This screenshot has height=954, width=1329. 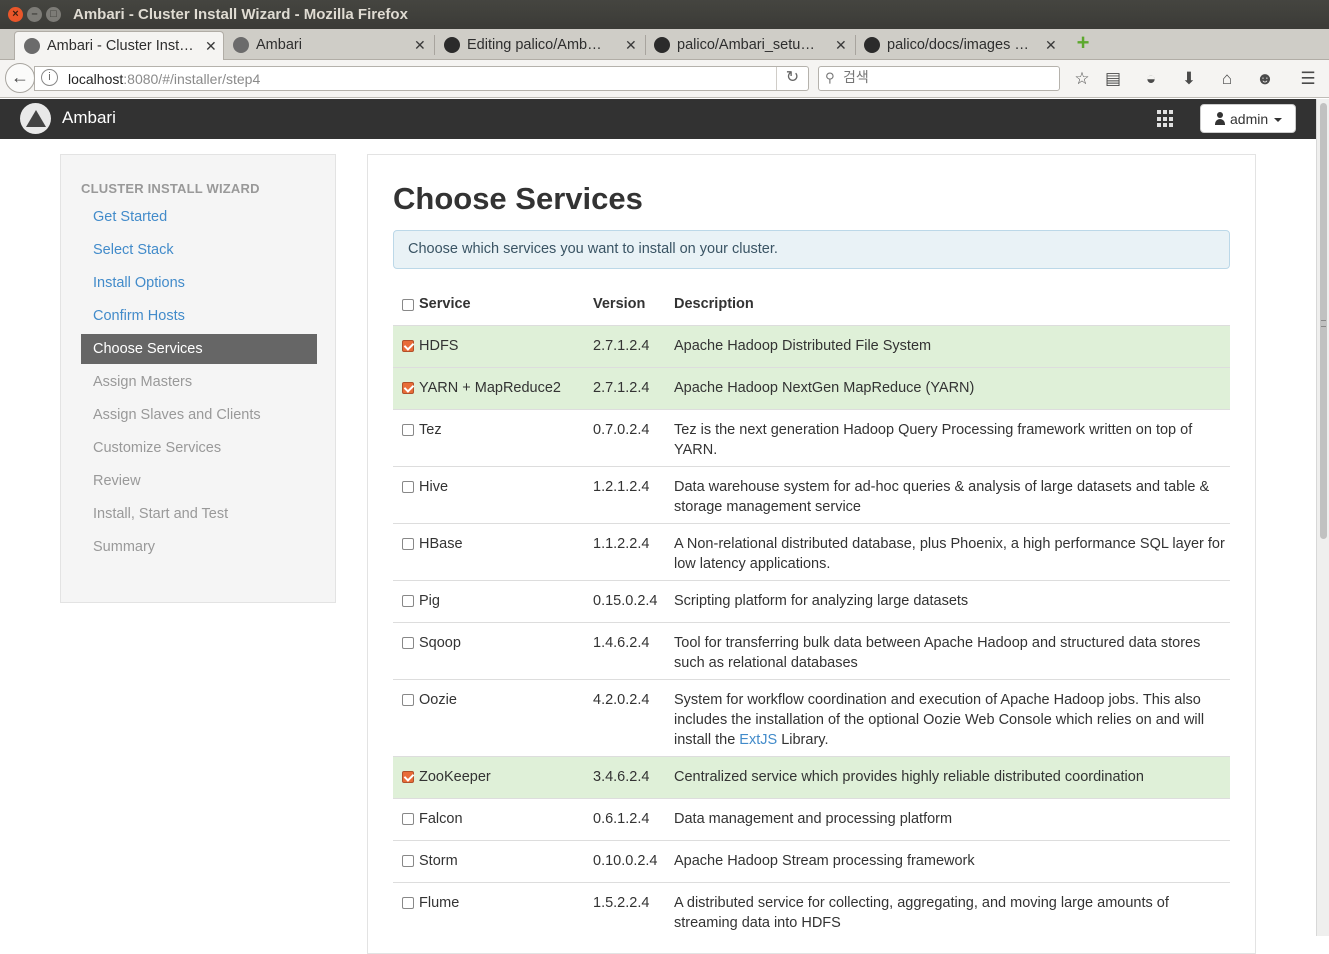 I want to click on service-name: HBase, so click(x=441, y=543).